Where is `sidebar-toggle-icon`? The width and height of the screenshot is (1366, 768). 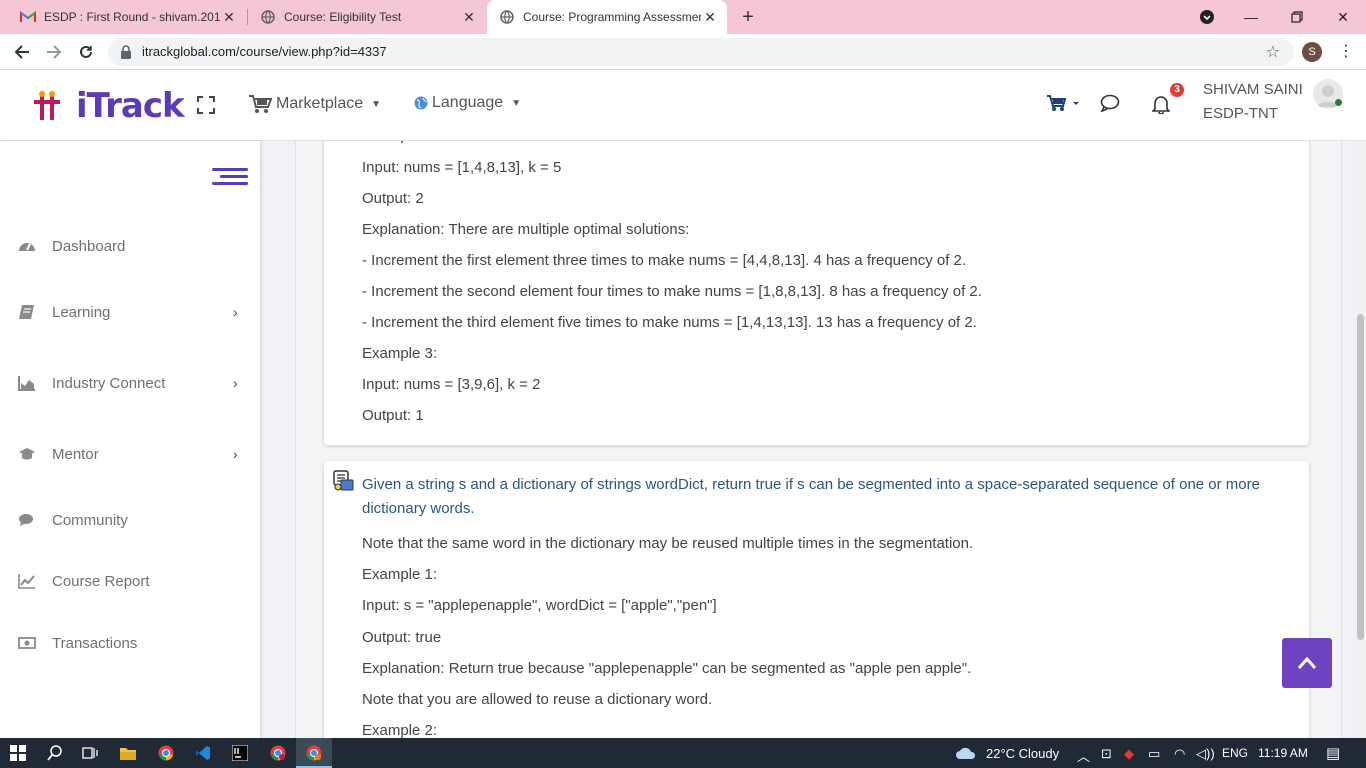 sidebar-toggle-icon is located at coordinates (230, 177).